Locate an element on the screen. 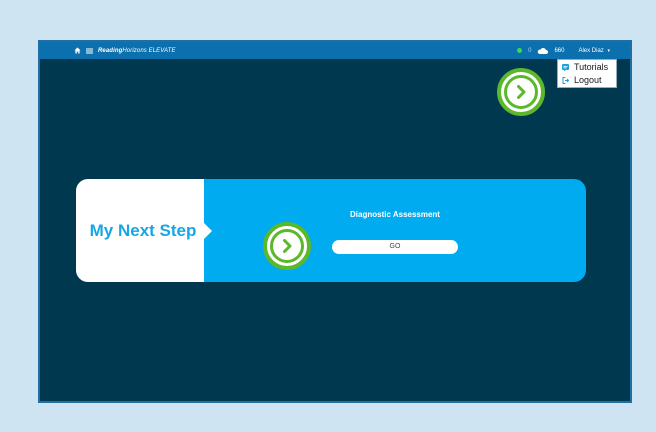 The height and width of the screenshot is (432, 656). menu-item-tutorials: Tutorials is located at coordinates (587, 66).